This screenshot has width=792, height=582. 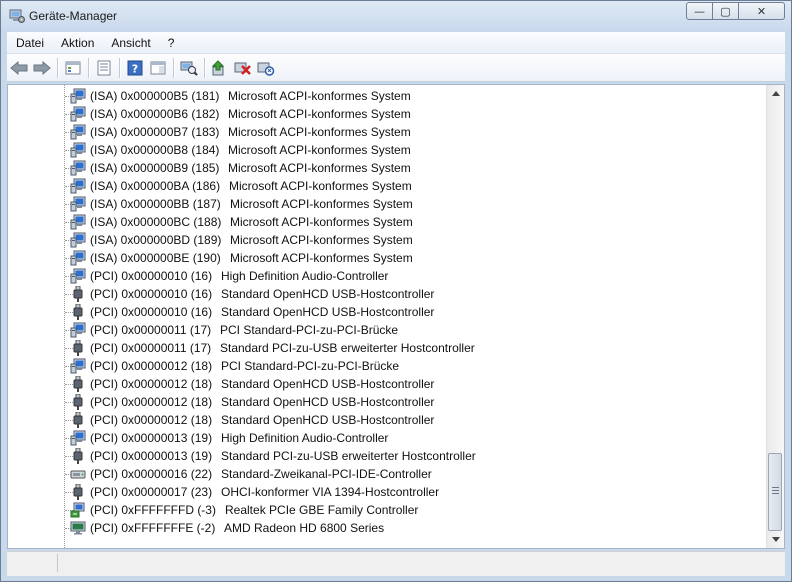 What do you see at coordinates (155, 204) in the screenshot?
I see `irq-resource: (ISA) 0x000000BB (187)` at bounding box center [155, 204].